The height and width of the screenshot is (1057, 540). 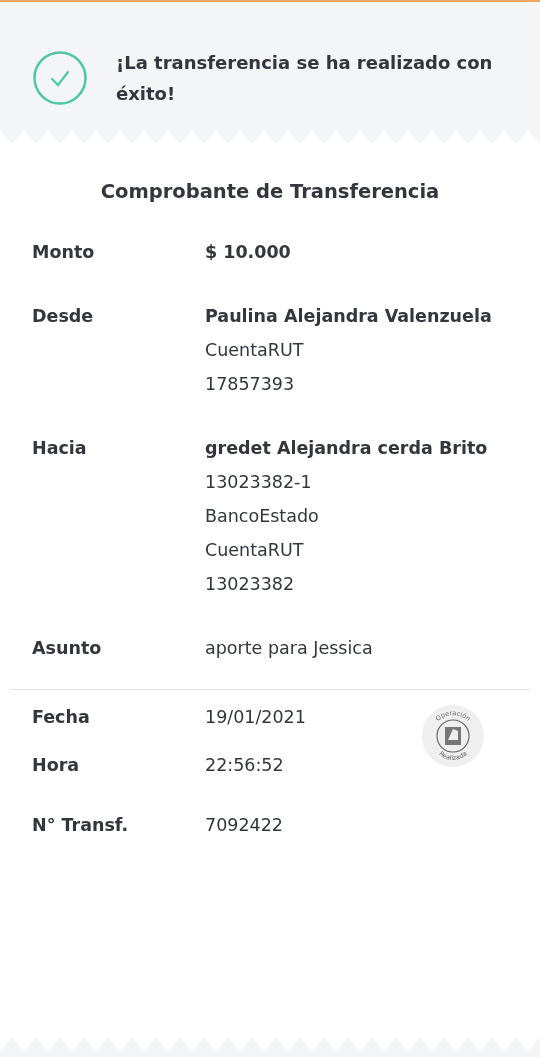 I want to click on field-value: gredet Alejandra cerda Brito, so click(x=346, y=448).